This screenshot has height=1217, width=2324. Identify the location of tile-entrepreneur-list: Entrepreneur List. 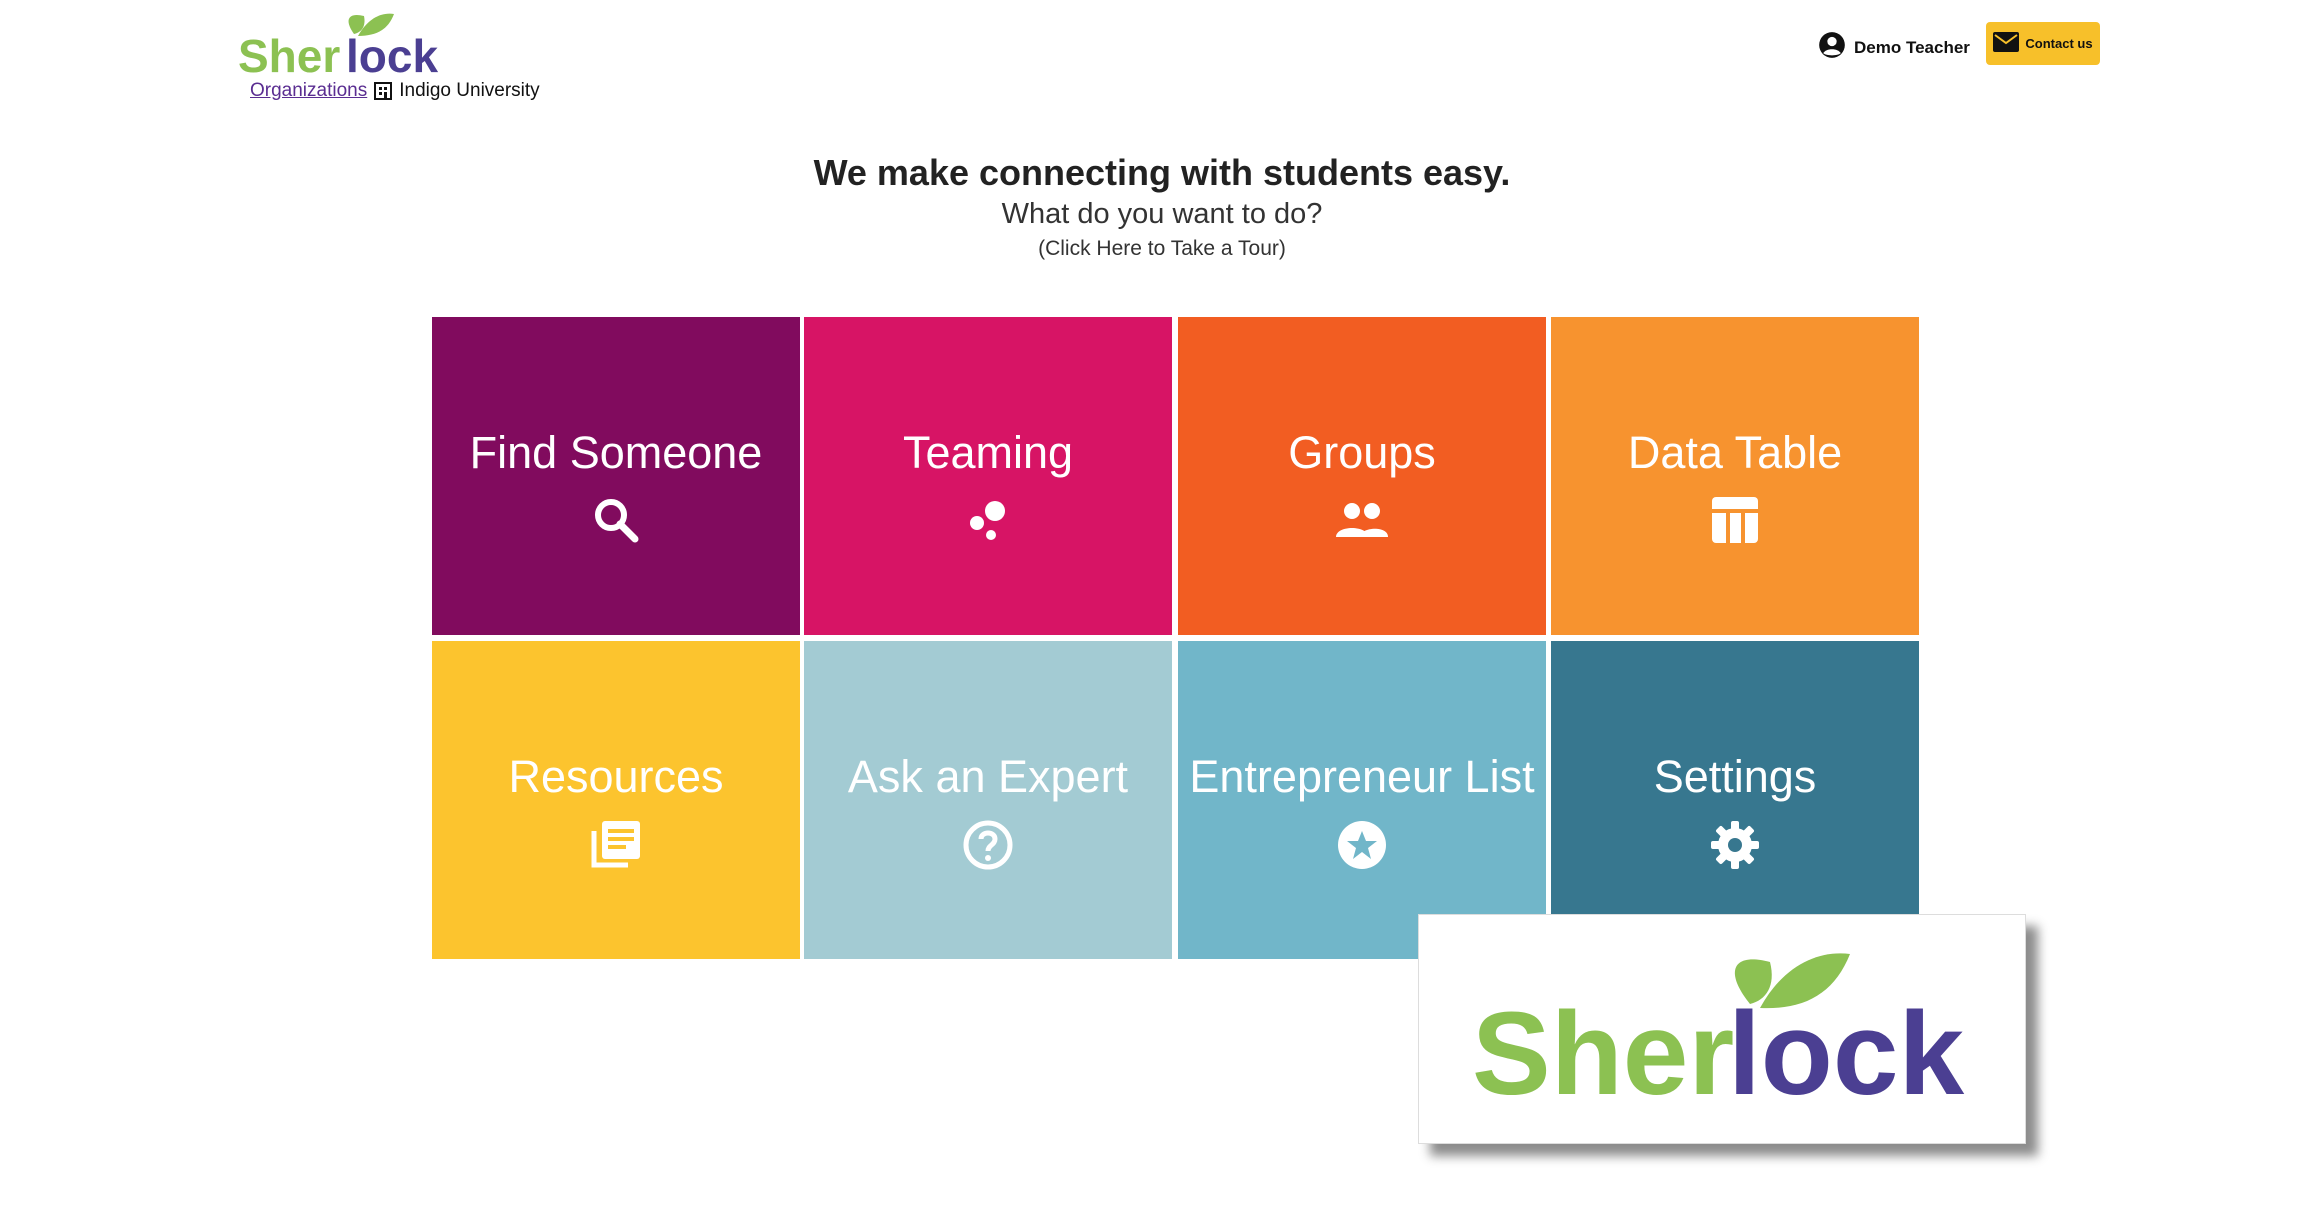
(1362, 800).